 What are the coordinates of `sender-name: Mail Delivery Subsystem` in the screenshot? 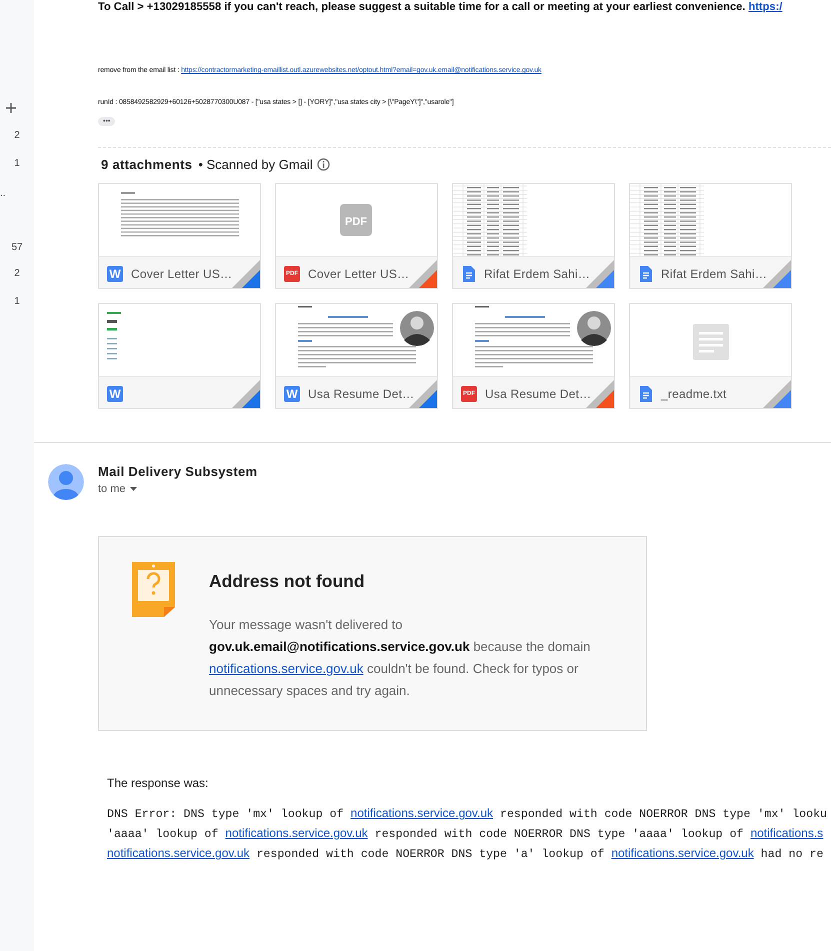 It's located at (178, 471).